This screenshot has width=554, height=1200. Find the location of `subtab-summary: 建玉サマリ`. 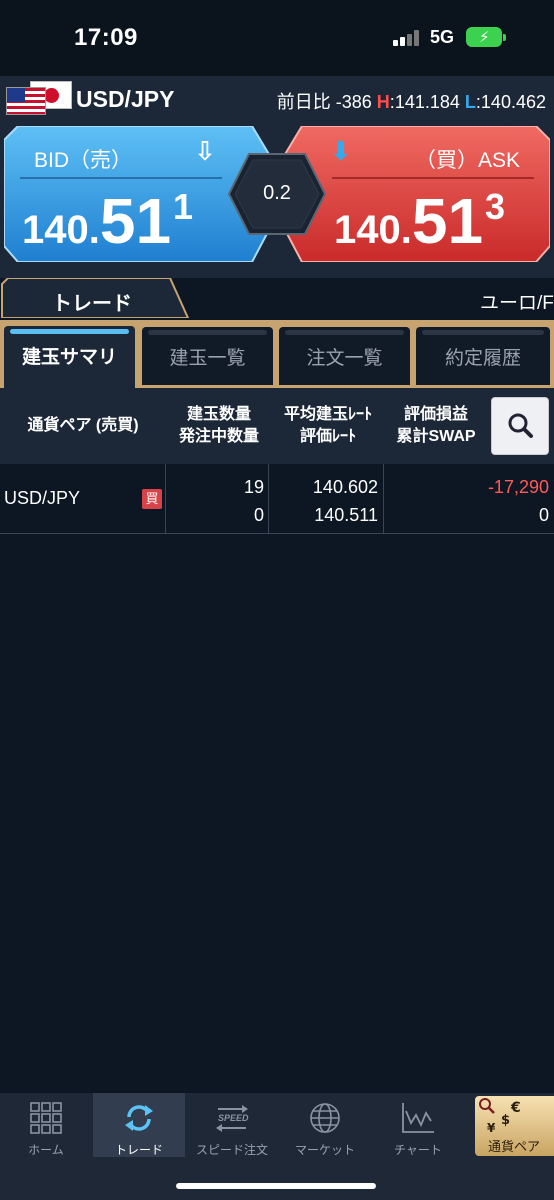

subtab-summary: 建玉サマリ is located at coordinates (69, 357).